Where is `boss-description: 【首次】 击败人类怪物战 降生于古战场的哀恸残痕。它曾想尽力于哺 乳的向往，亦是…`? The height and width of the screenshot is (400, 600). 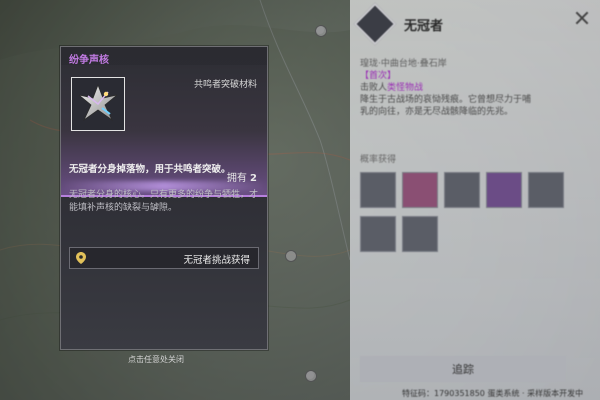
boss-description: 【首次】 击败人类怪物战 降生于古战场的哀恸残痕。它曾想尽力于哺 乳的向往，亦是… is located at coordinates (470, 94).